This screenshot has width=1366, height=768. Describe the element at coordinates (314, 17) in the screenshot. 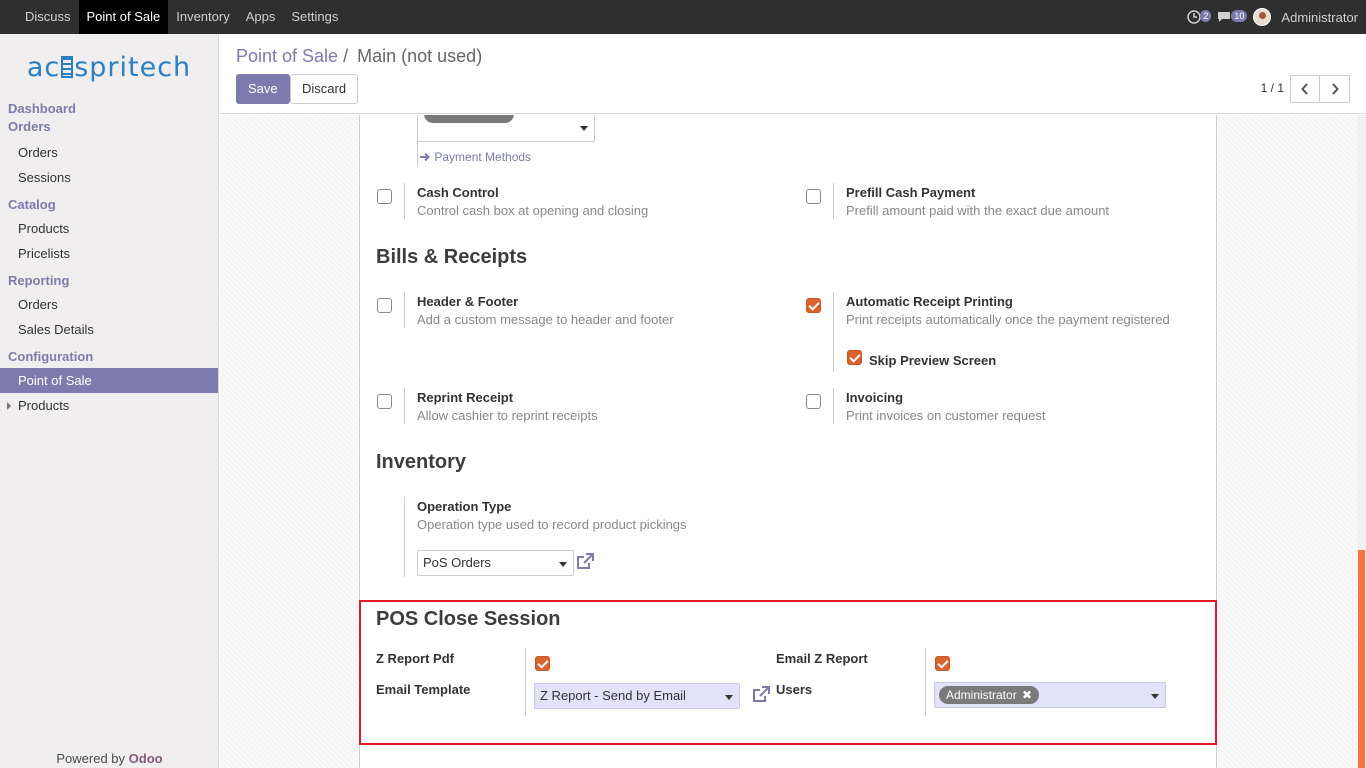

I see `menu-settings: Settings` at that location.